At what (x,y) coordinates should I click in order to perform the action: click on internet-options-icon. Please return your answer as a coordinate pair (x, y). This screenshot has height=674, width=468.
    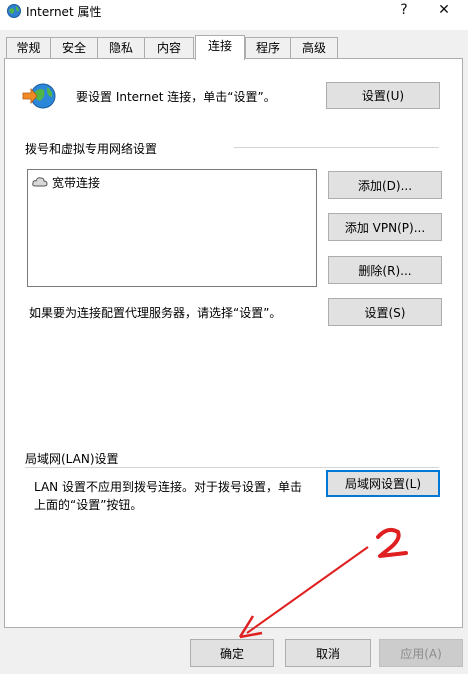
    Looking at the image, I should click on (14, 11).